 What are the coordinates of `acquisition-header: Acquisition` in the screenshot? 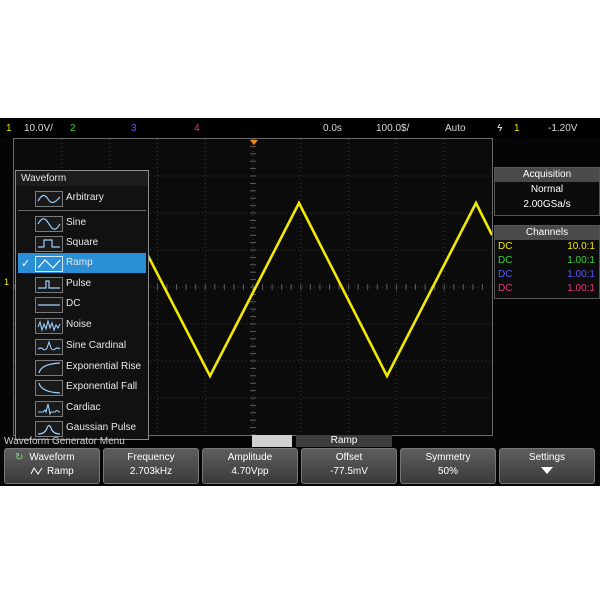 It's located at (547, 175).